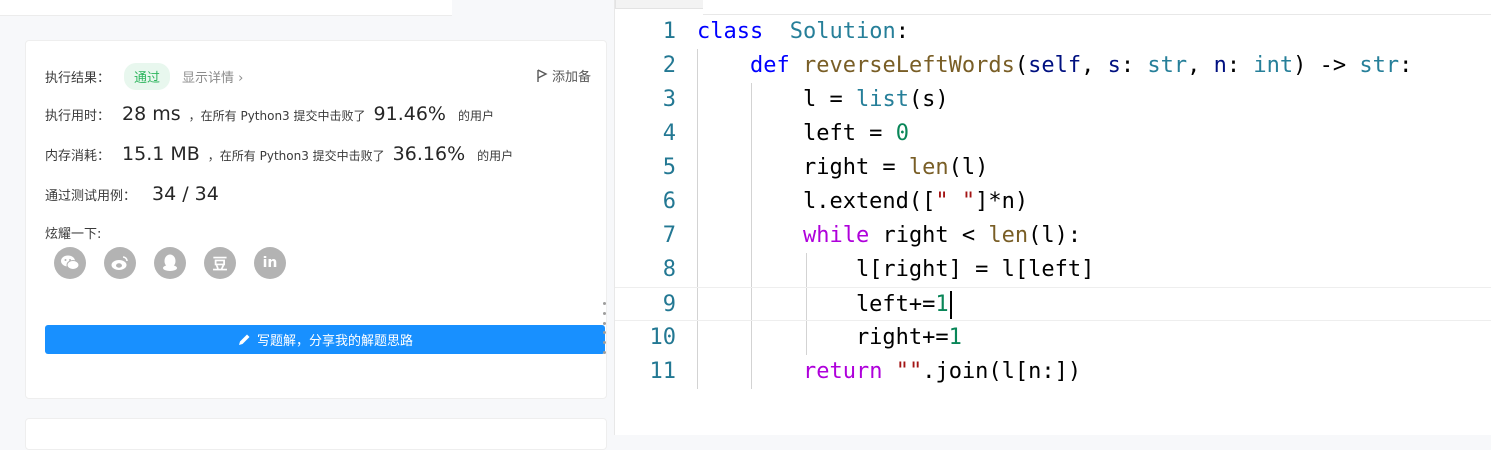  Describe the element at coordinates (669, 65) in the screenshot. I see `line-number: 2` at that location.